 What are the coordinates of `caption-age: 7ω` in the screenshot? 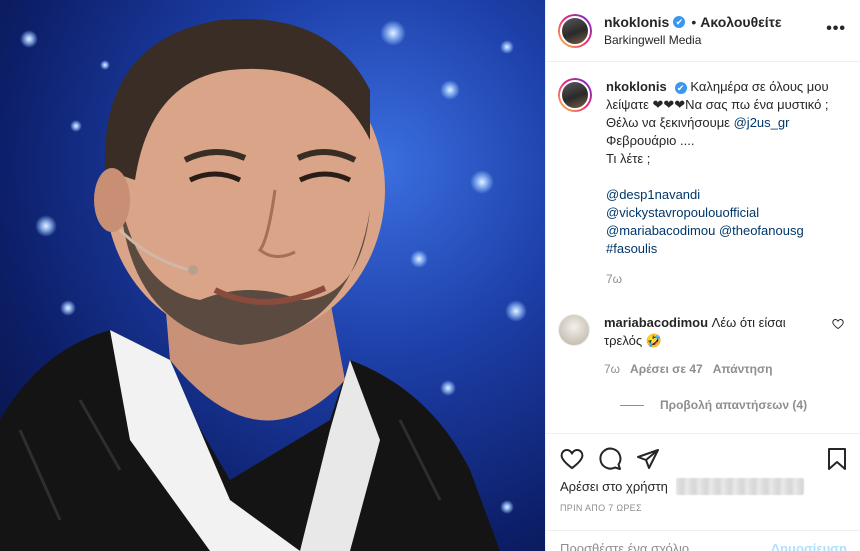 It's located at (718, 279).